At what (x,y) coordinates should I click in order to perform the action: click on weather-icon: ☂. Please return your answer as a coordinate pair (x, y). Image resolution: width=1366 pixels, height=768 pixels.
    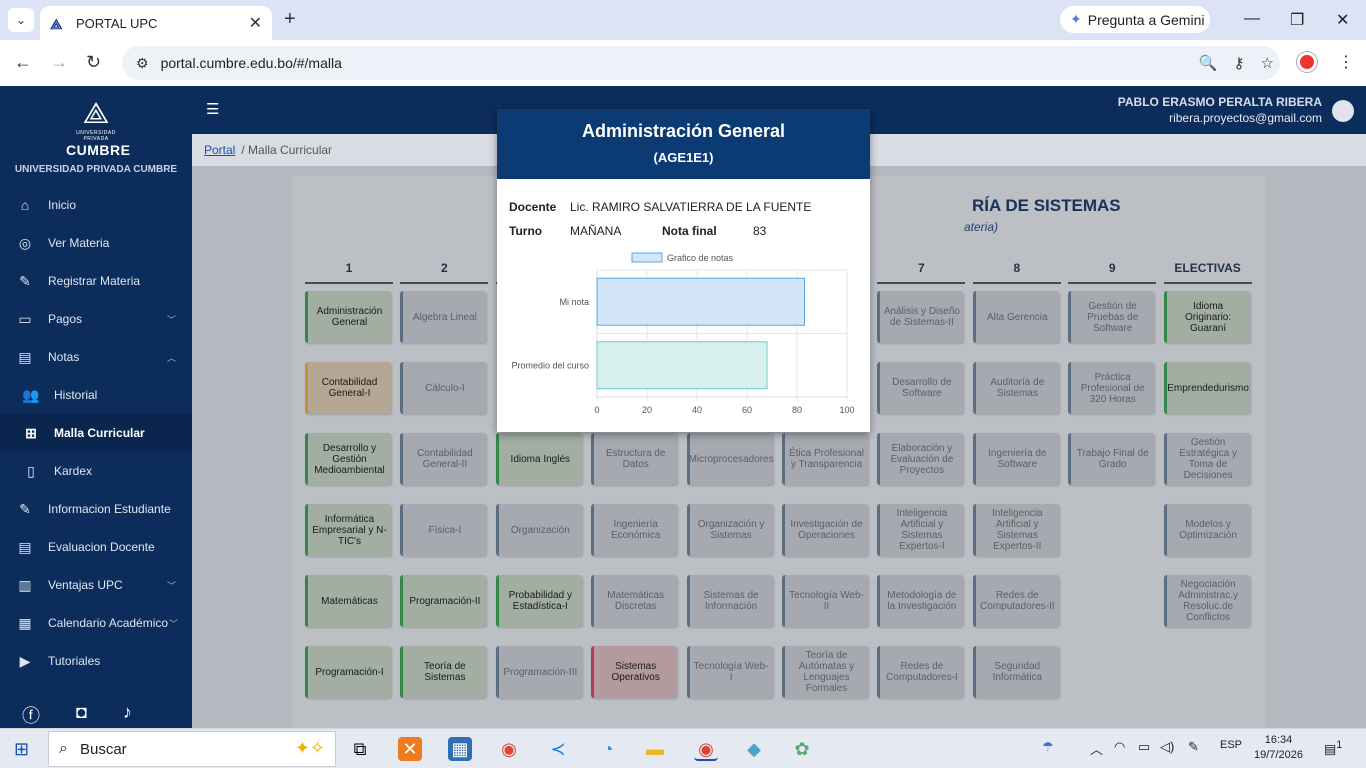
    Looking at the image, I should click on (1048, 747).